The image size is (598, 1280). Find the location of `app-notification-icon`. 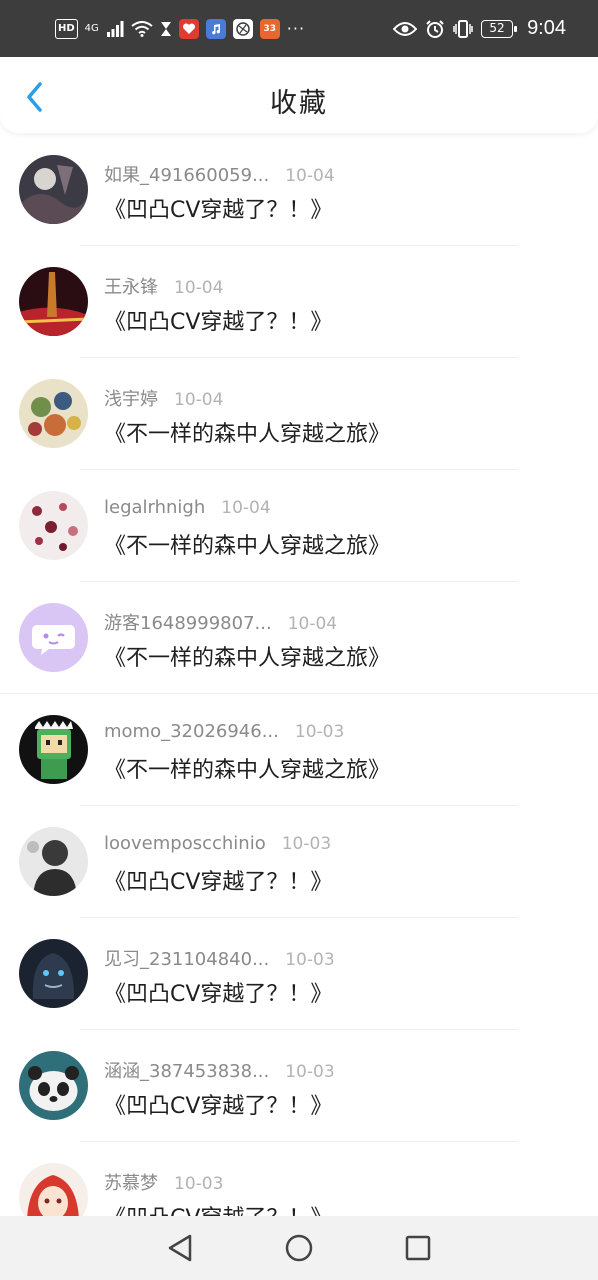

app-notification-icon is located at coordinates (188, 28).